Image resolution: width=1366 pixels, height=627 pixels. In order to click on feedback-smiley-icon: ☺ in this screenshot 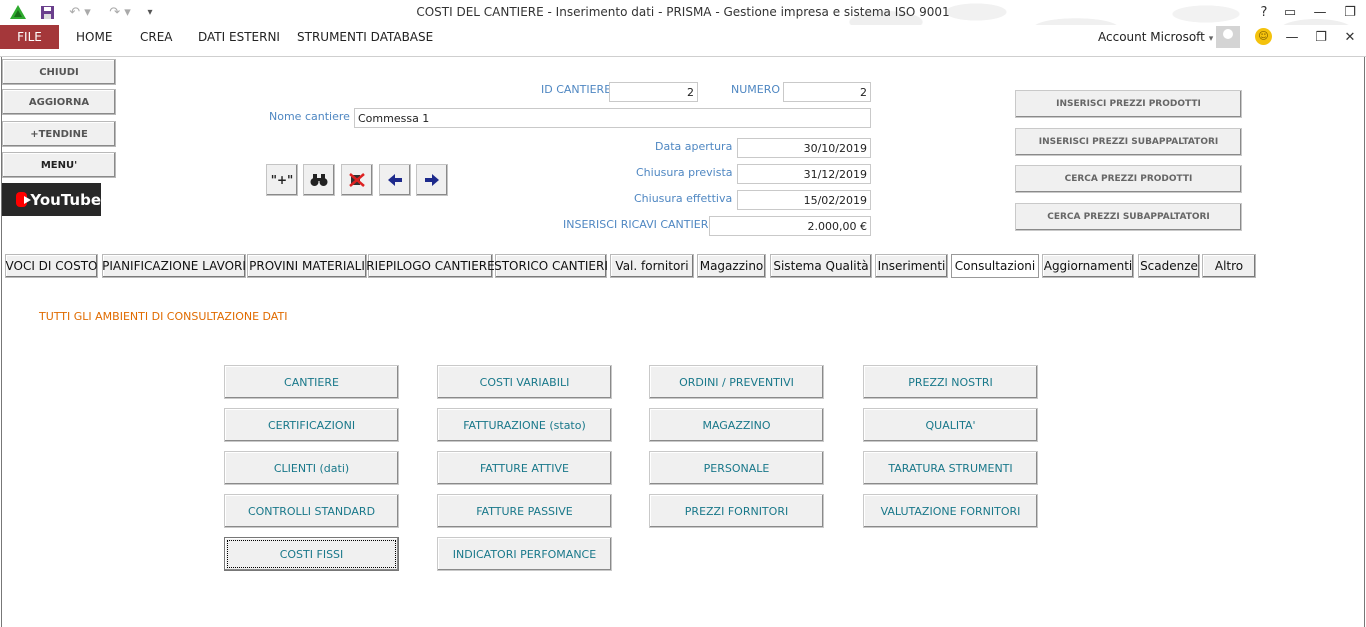, I will do `click(1263, 36)`.